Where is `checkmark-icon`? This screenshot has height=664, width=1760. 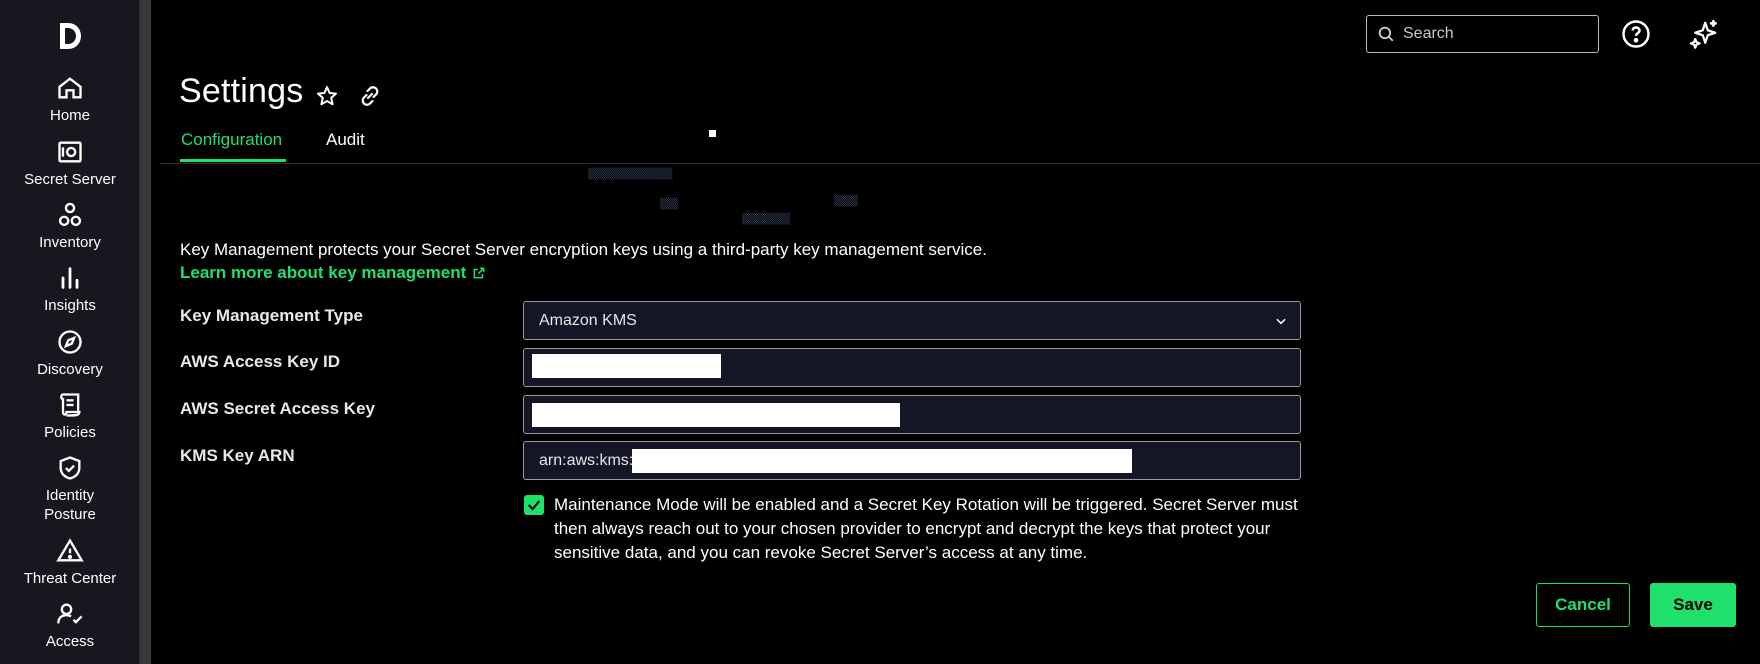 checkmark-icon is located at coordinates (534, 505).